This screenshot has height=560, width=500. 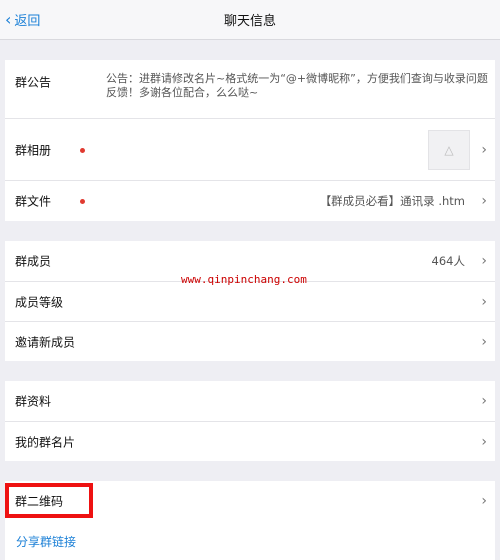 What do you see at coordinates (33, 401) in the screenshot?
I see `group-data-label: 群资料` at bounding box center [33, 401].